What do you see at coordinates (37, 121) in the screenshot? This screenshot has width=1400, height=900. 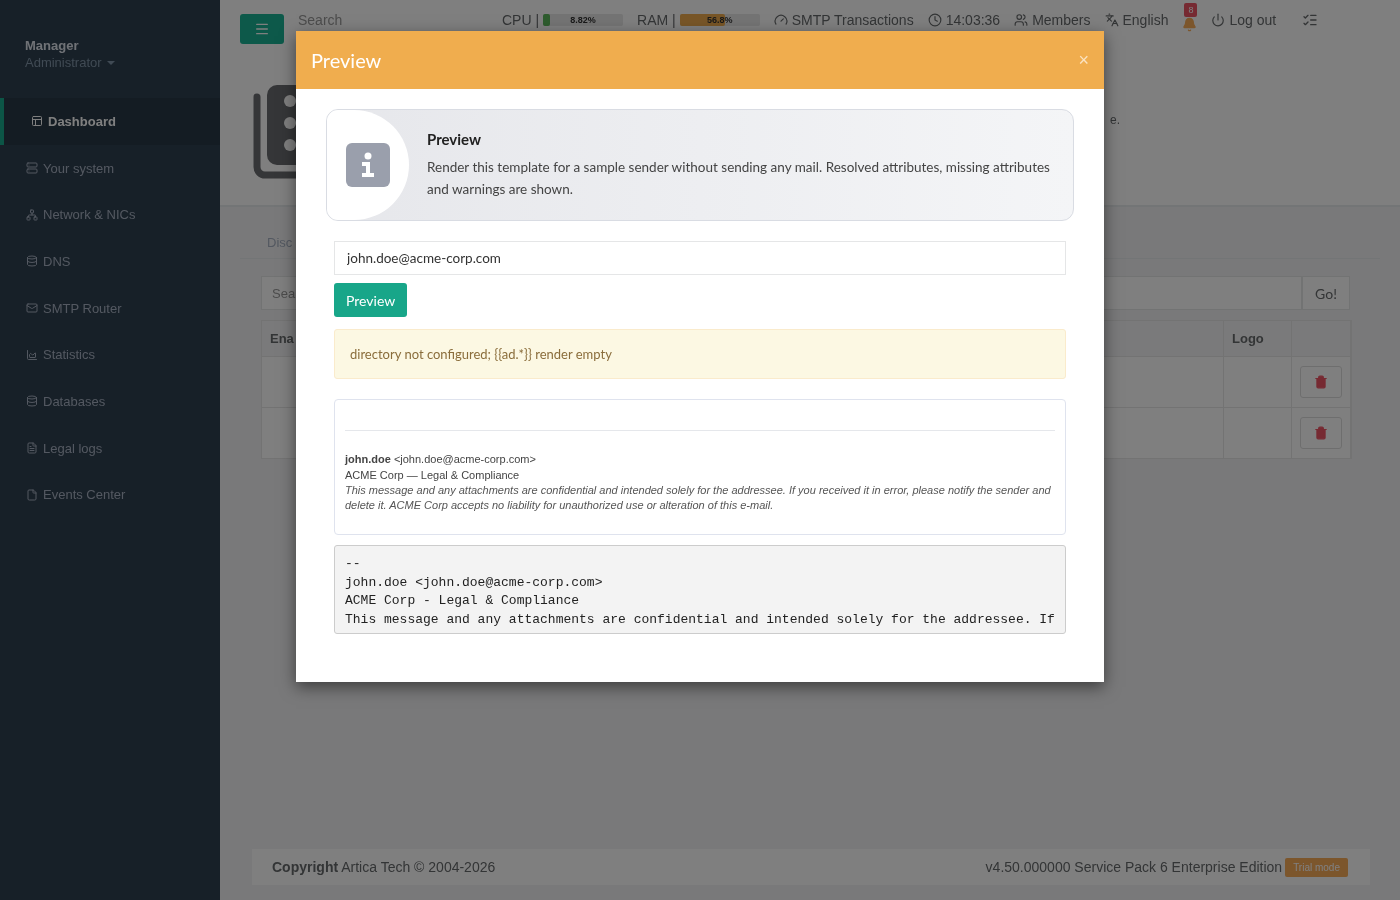 I see `dashboard-icon` at bounding box center [37, 121].